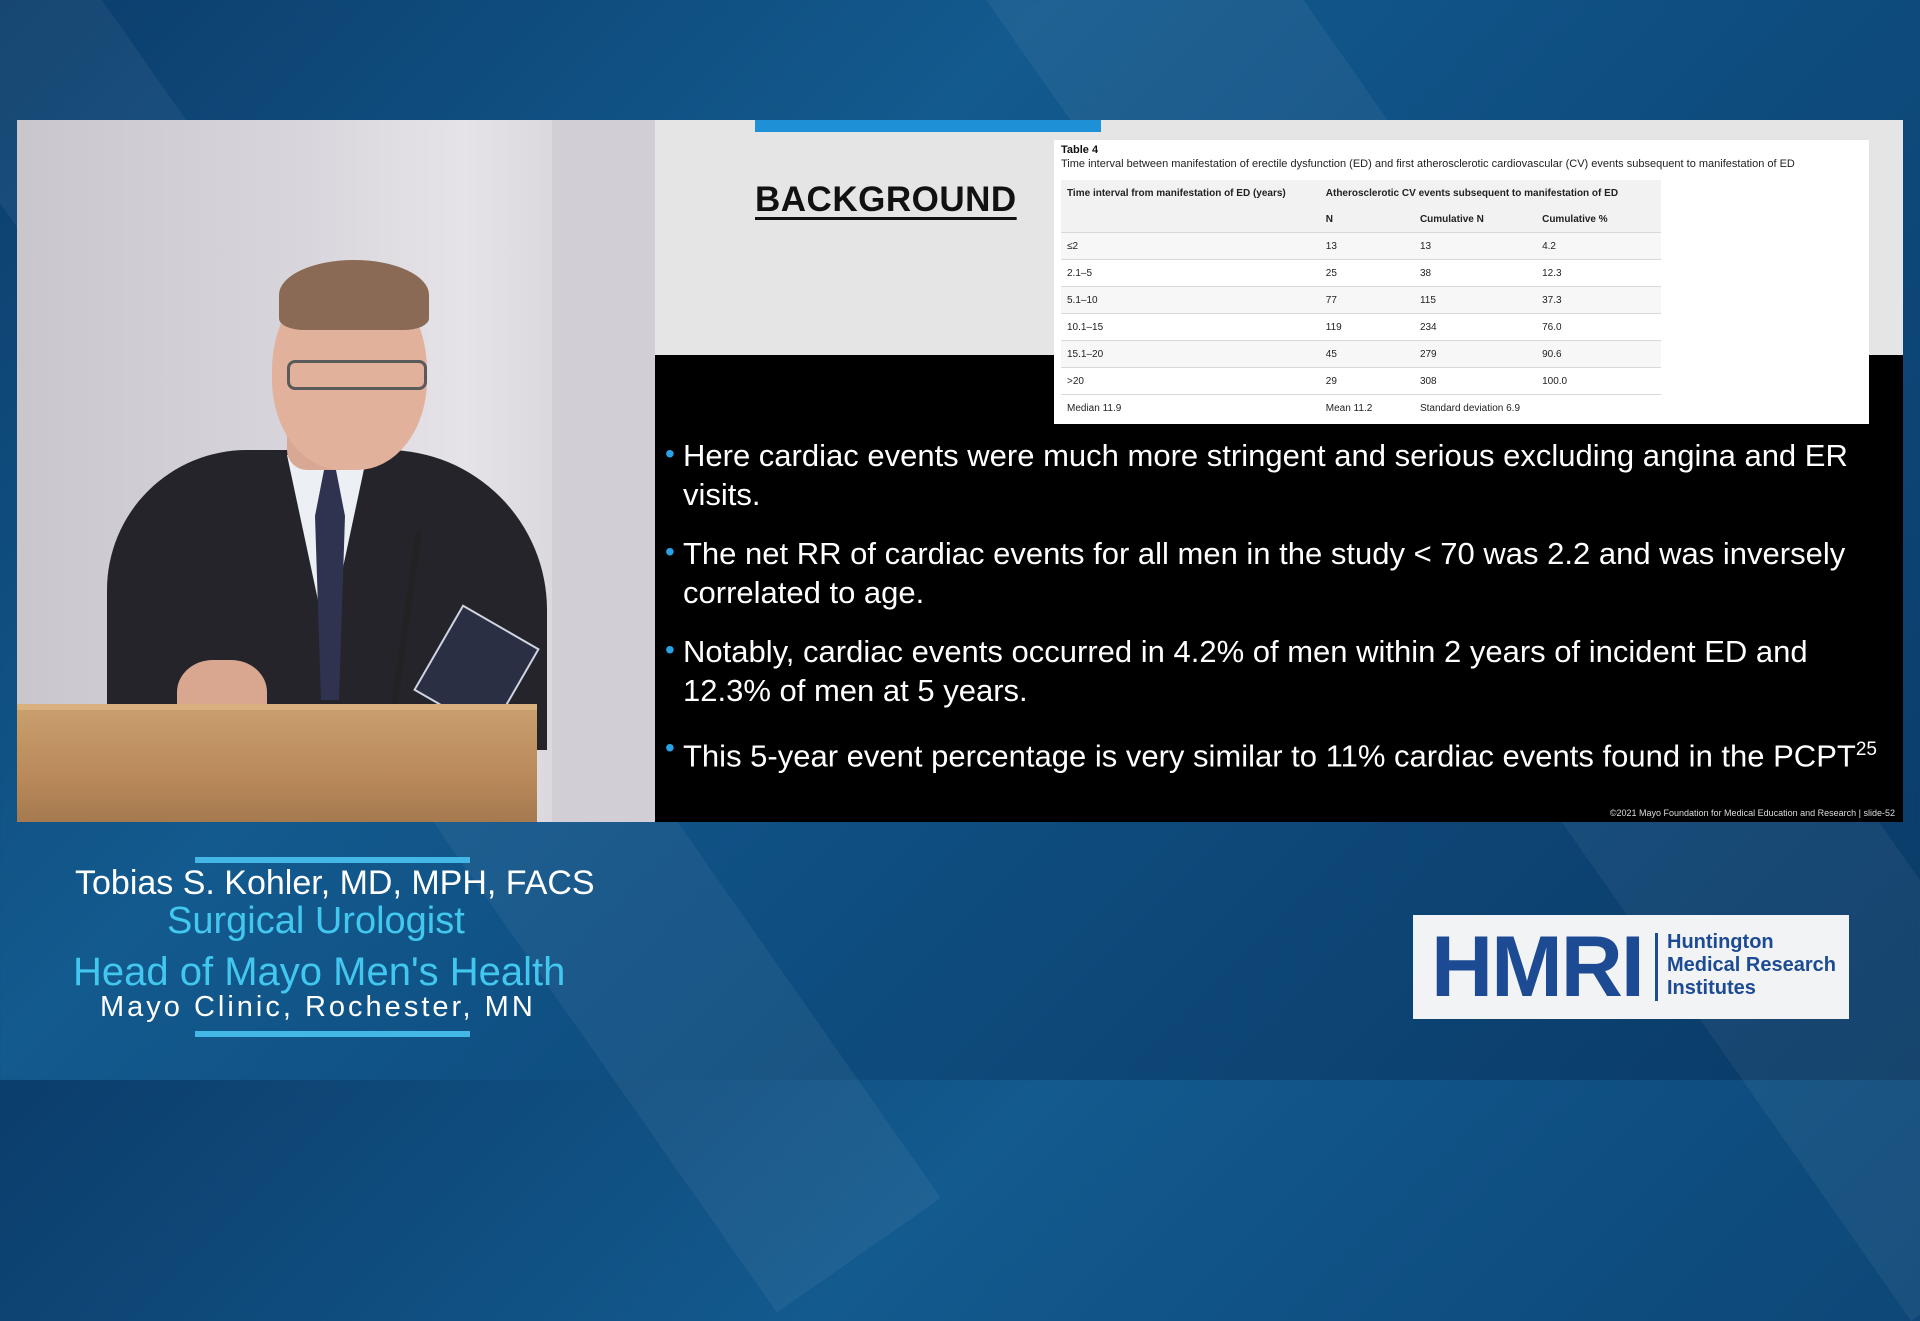 This screenshot has height=1321, width=1920. Describe the element at coordinates (1475, 327) in the screenshot. I see `table-cell: 234` at that location.